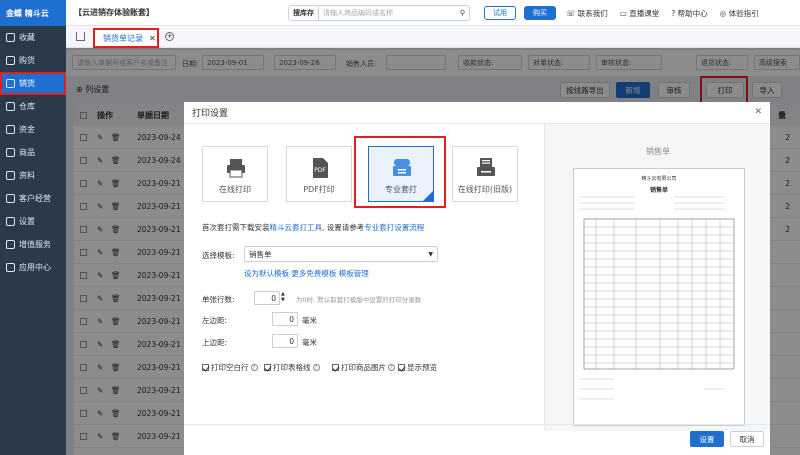  I want to click on rows-label: 单张行数:, so click(218, 299).